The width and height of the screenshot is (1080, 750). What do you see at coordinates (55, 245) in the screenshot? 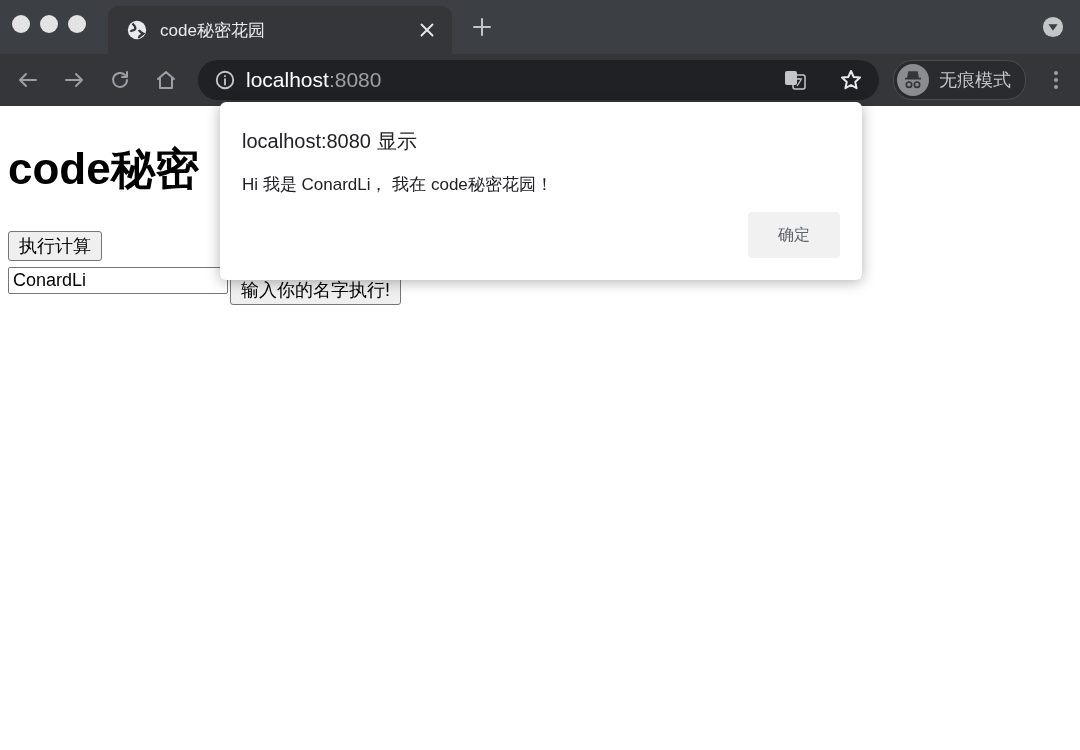
I see `calculate-button: 执行计算` at bounding box center [55, 245].